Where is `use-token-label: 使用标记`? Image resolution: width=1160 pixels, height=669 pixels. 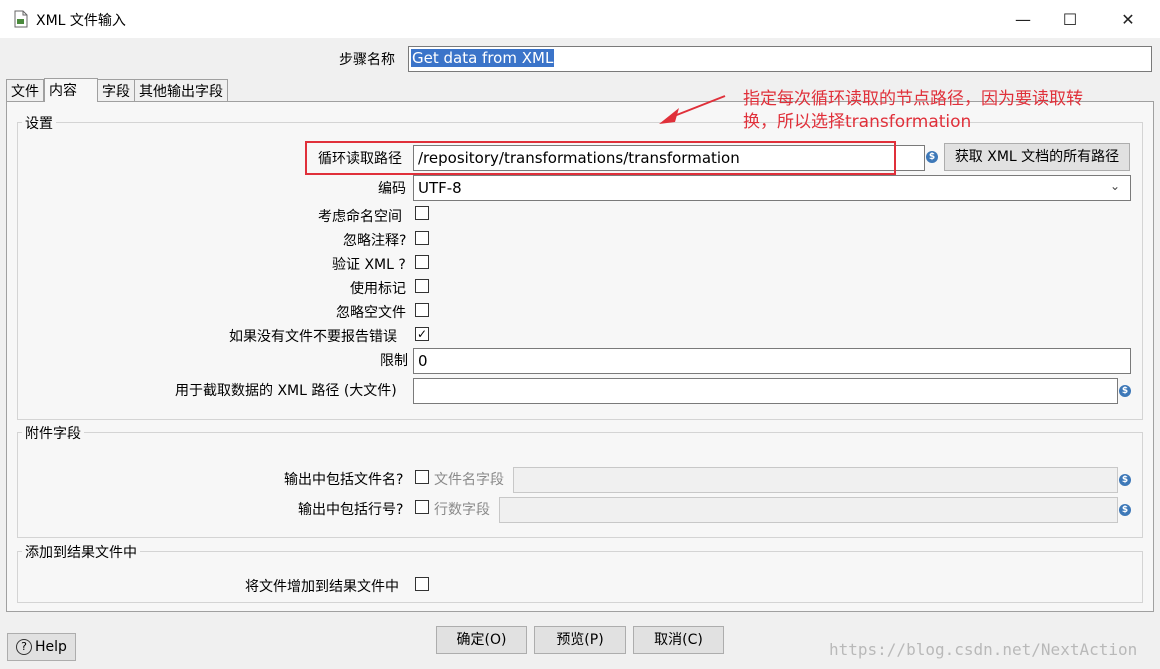 use-token-label: 使用标记 is located at coordinates (378, 289).